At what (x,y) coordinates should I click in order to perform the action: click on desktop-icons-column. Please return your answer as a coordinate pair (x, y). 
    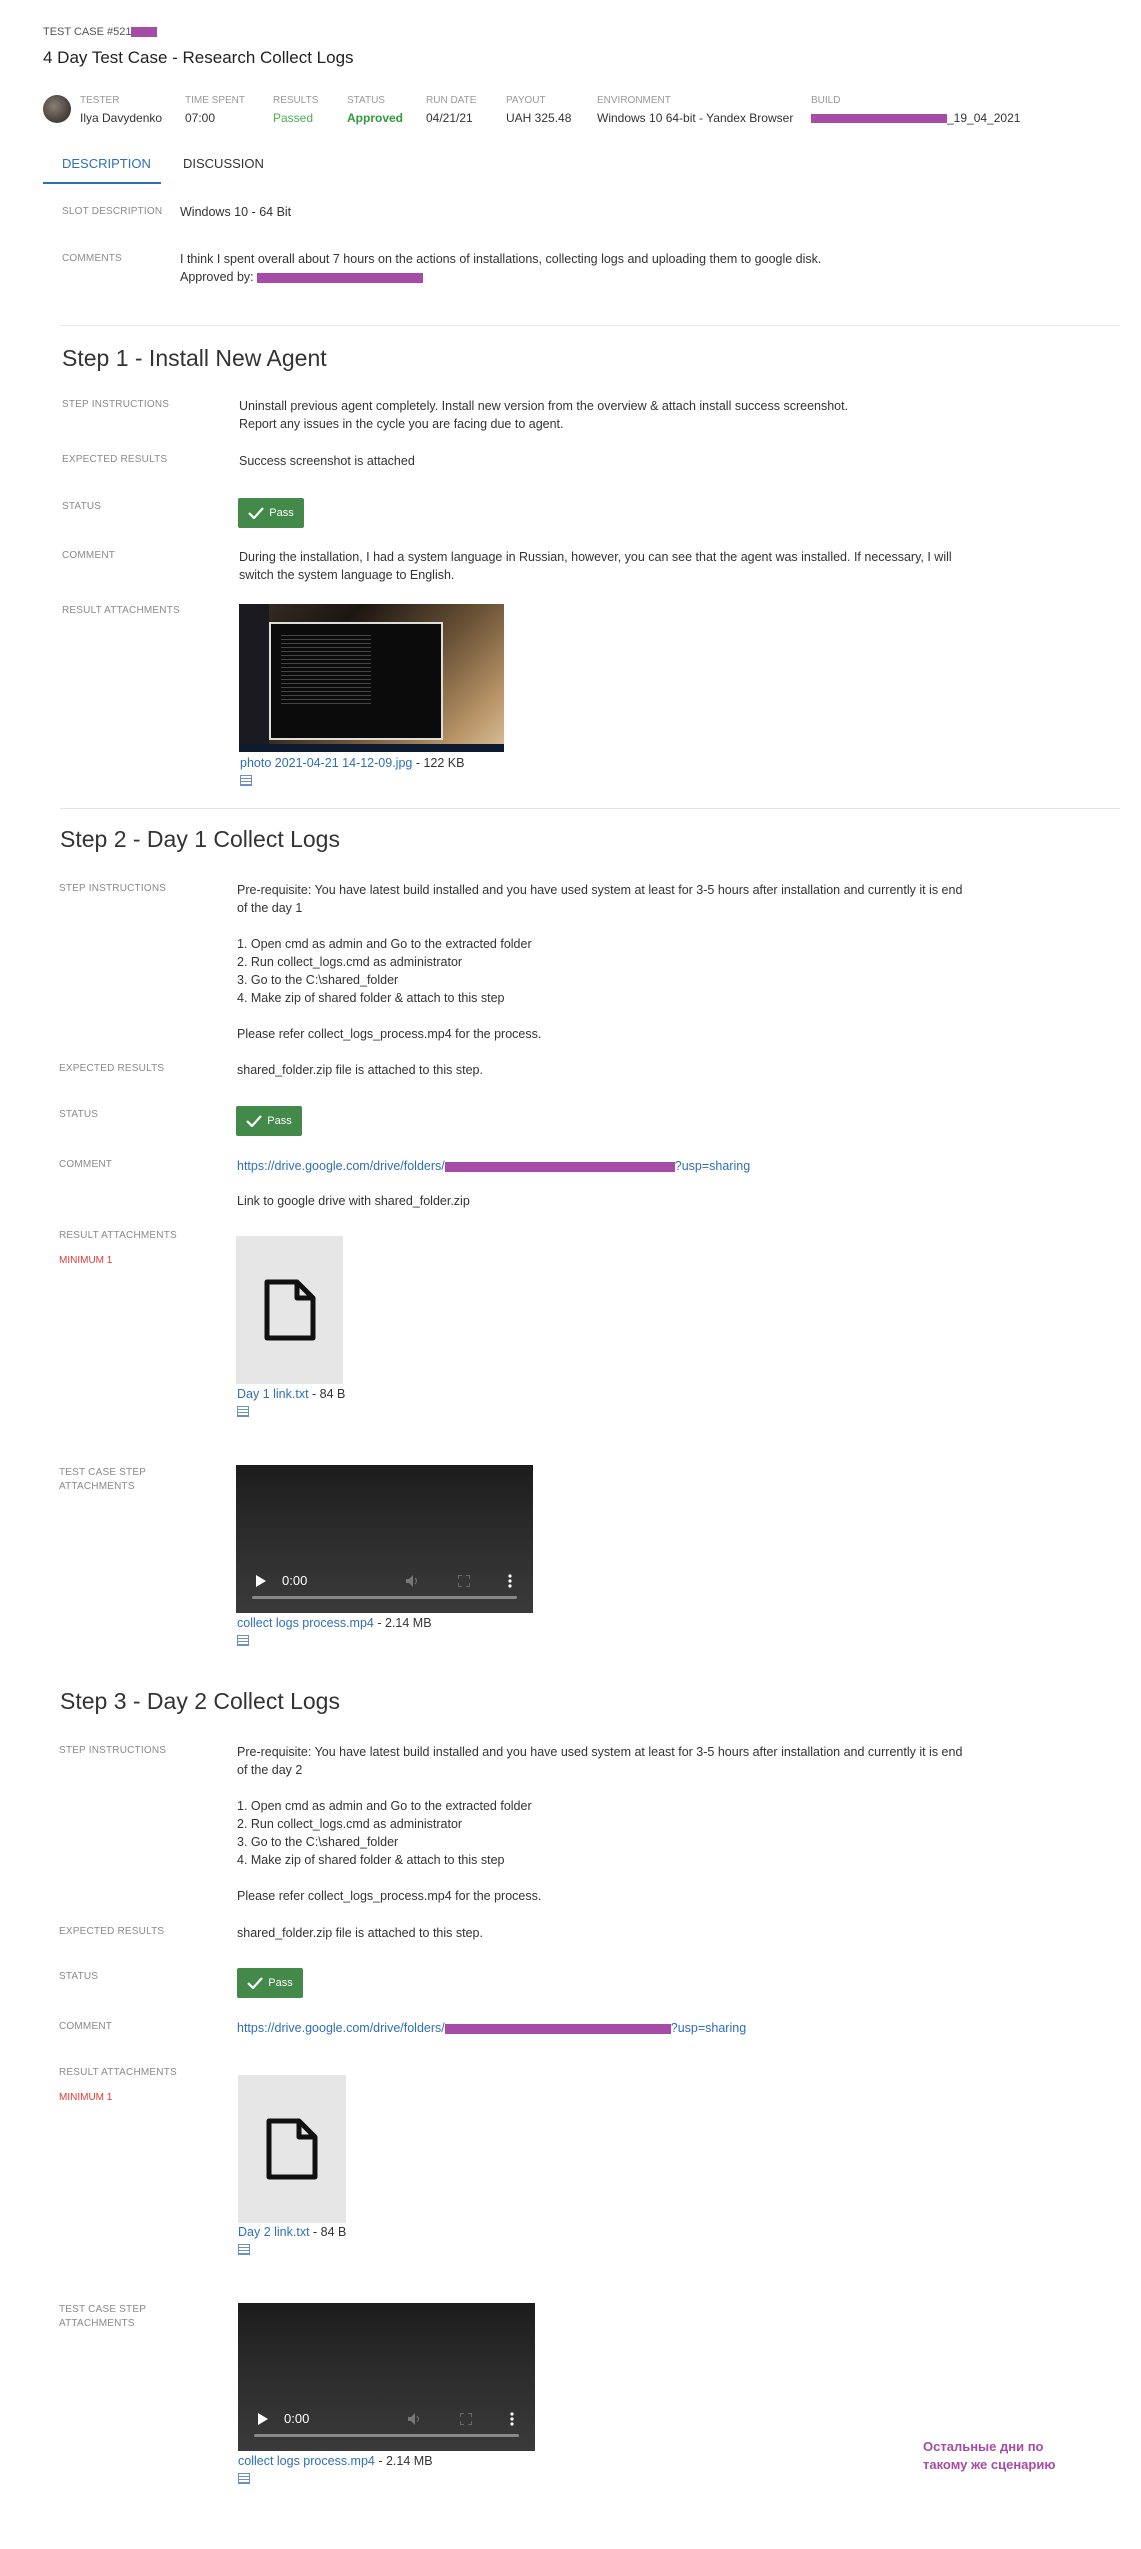
    Looking at the image, I should click on (254, 678).